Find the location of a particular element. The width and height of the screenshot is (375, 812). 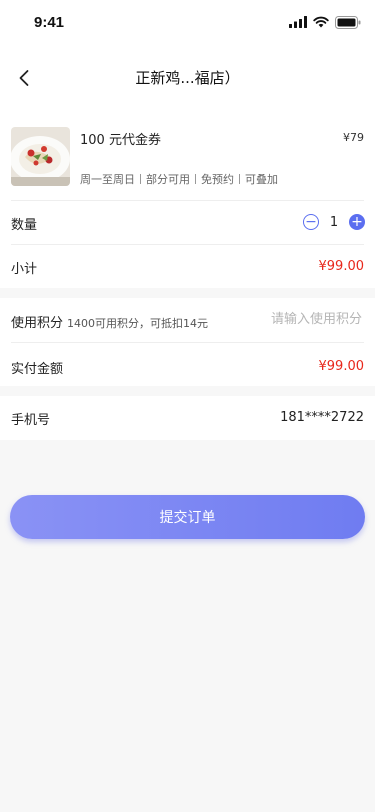

quantity-label: 数量 is located at coordinates (24, 225).